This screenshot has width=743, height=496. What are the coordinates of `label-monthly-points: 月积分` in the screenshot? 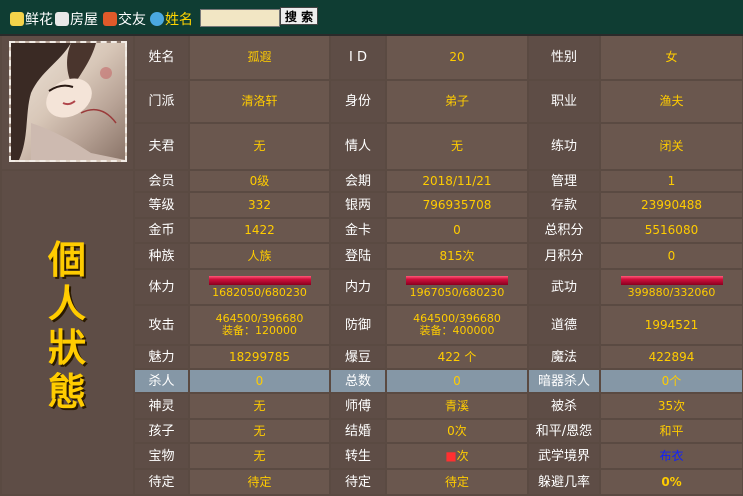 It's located at (564, 256).